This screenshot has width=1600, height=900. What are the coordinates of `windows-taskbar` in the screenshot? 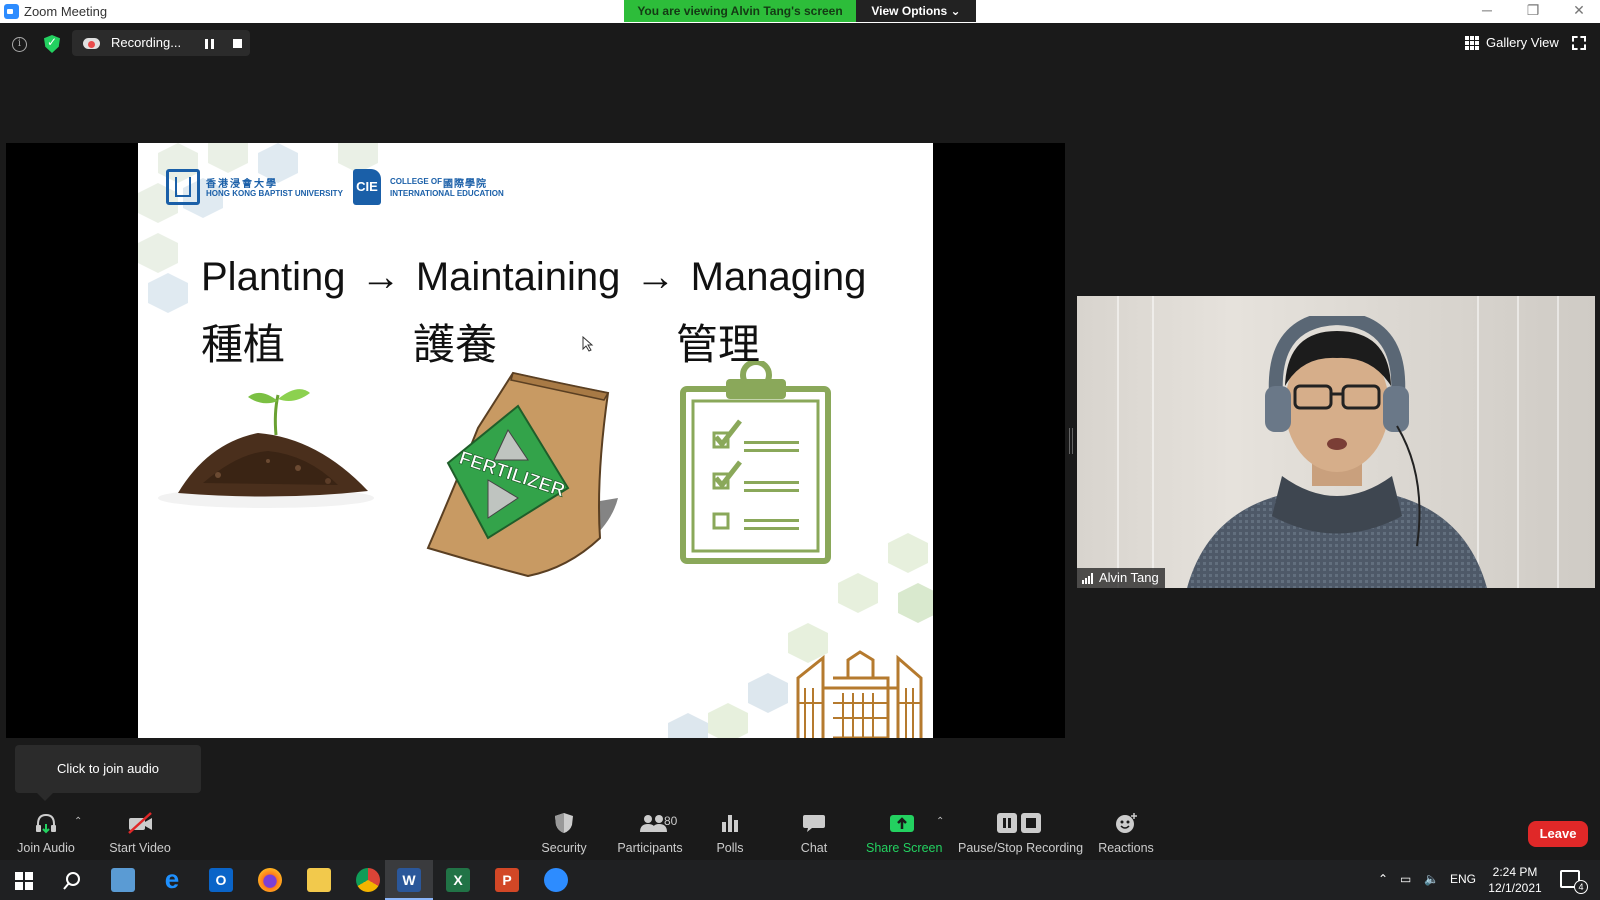 It's located at (800, 880).